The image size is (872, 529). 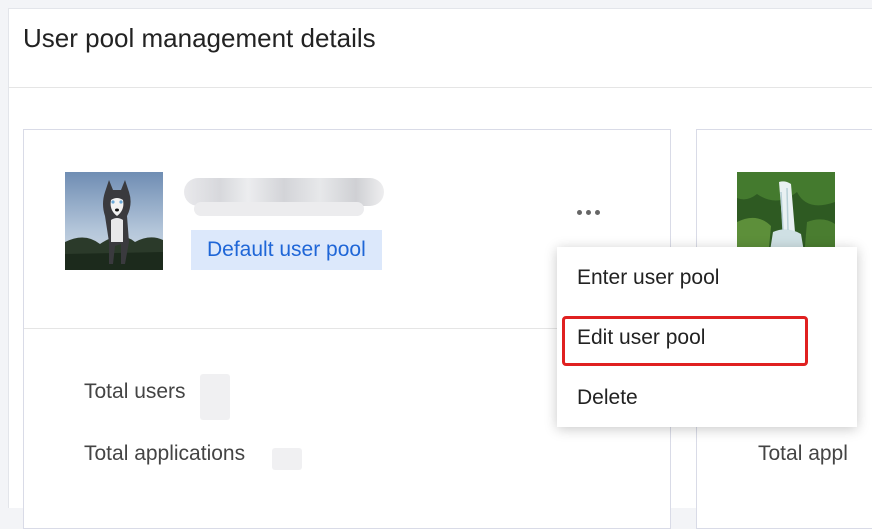 What do you see at coordinates (685, 341) in the screenshot?
I see `edit-user-pool-highlight` at bounding box center [685, 341].